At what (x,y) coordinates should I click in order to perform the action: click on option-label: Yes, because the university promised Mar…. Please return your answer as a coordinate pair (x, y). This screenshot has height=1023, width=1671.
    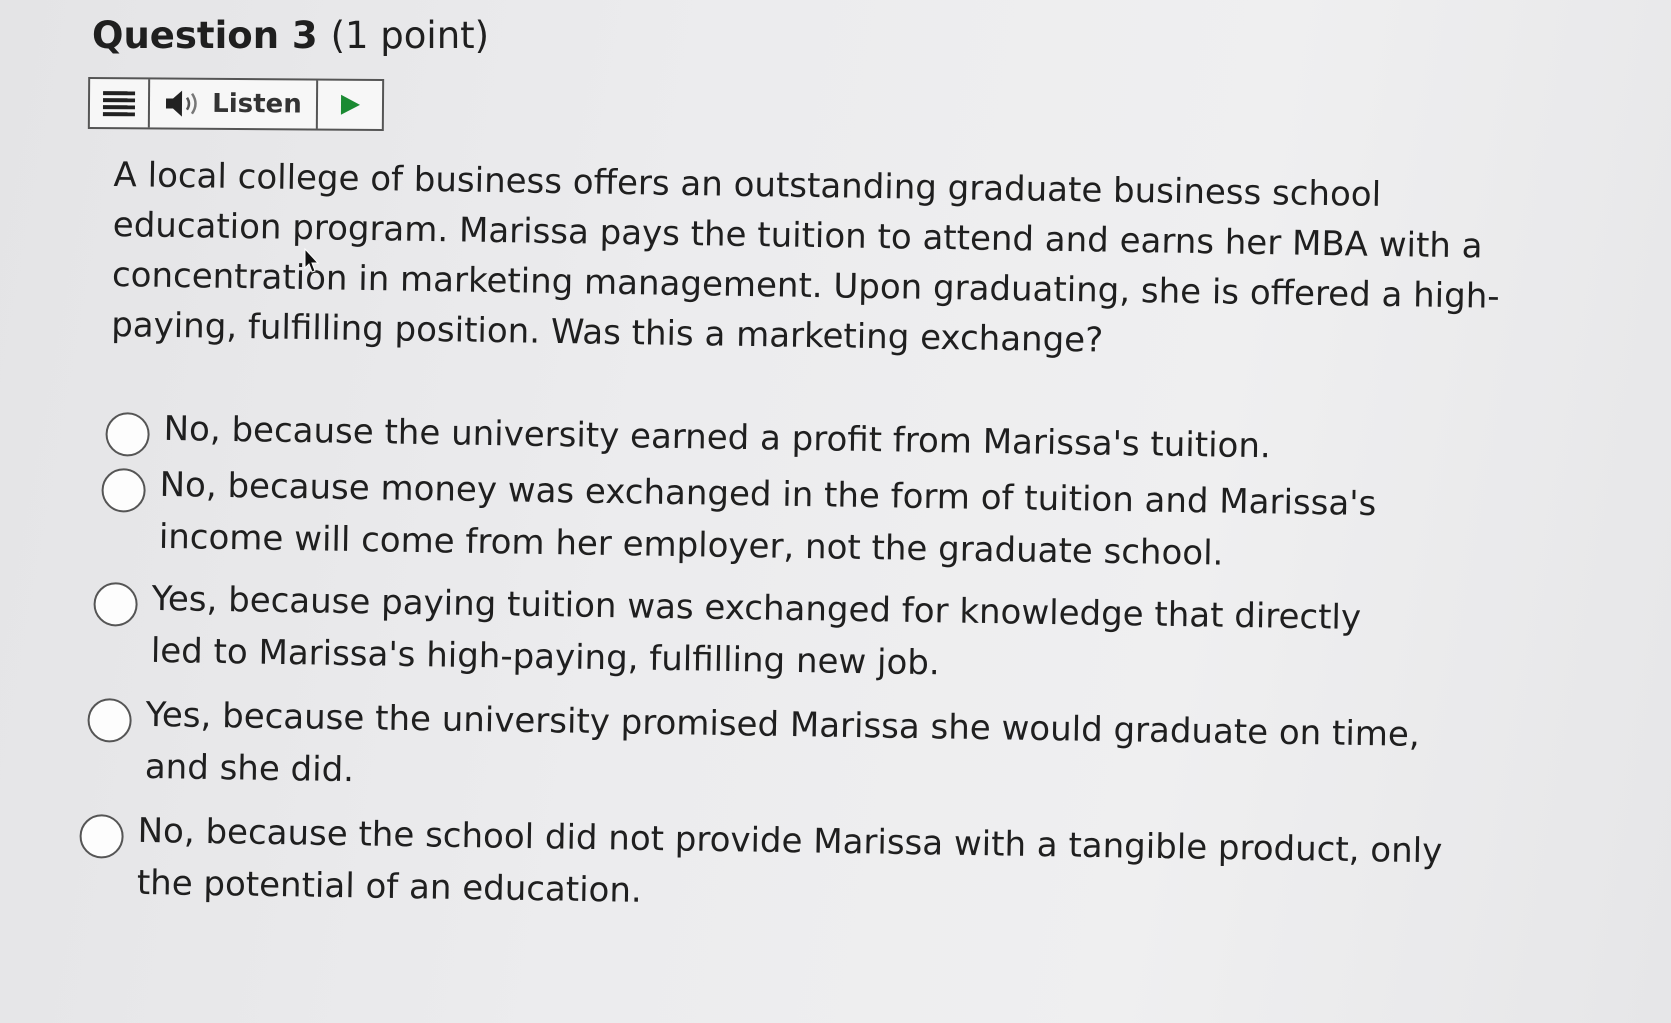
    Looking at the image, I should click on (782, 742).